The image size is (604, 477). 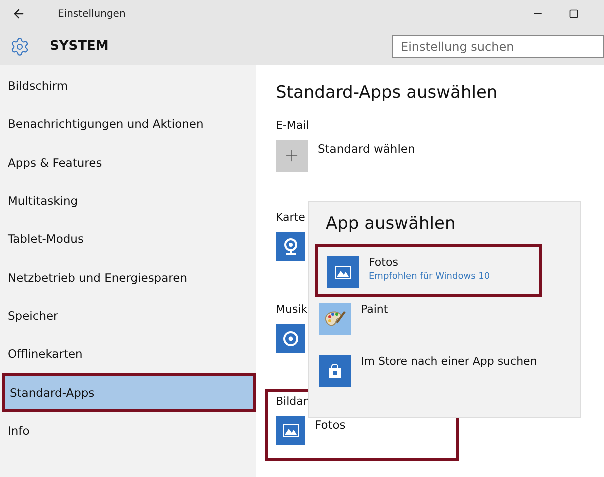 I want to click on app-option: Fotos, so click(x=429, y=262).